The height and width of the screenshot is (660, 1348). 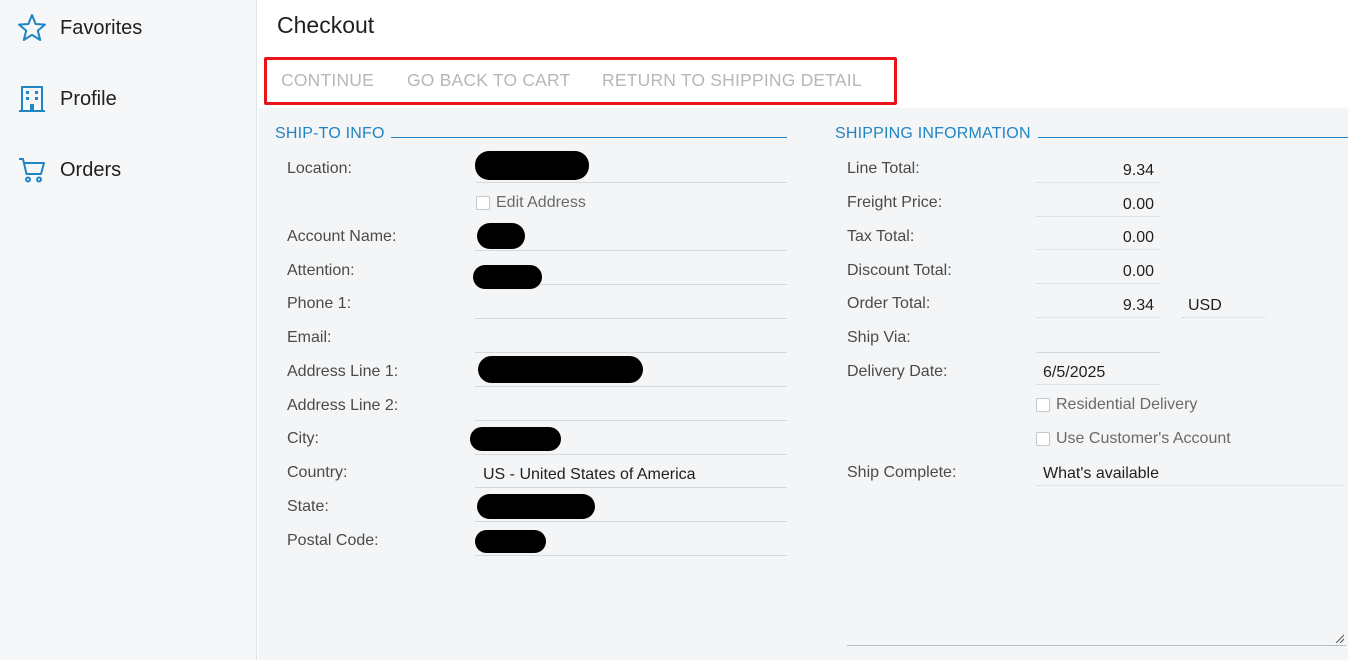 I want to click on country-label: Country:, so click(x=317, y=472).